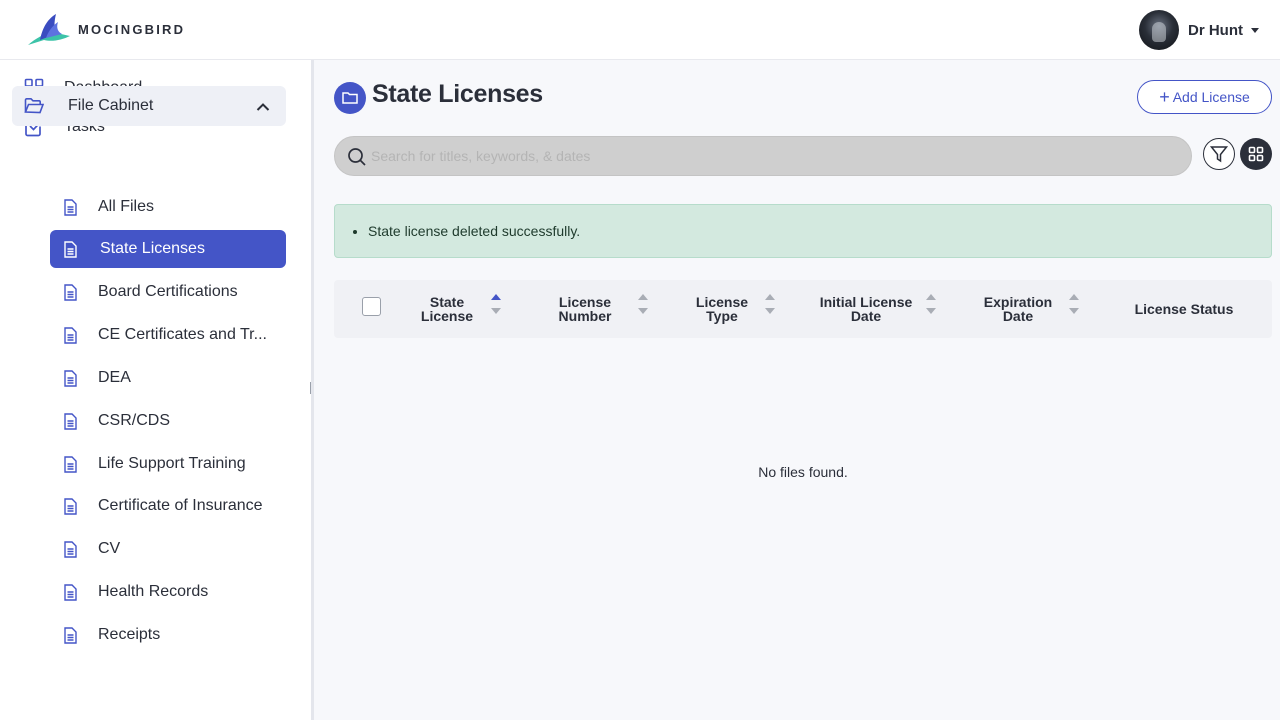 The image size is (1280, 720). Describe the element at coordinates (357, 157) in the screenshot. I see `search-icon` at that location.